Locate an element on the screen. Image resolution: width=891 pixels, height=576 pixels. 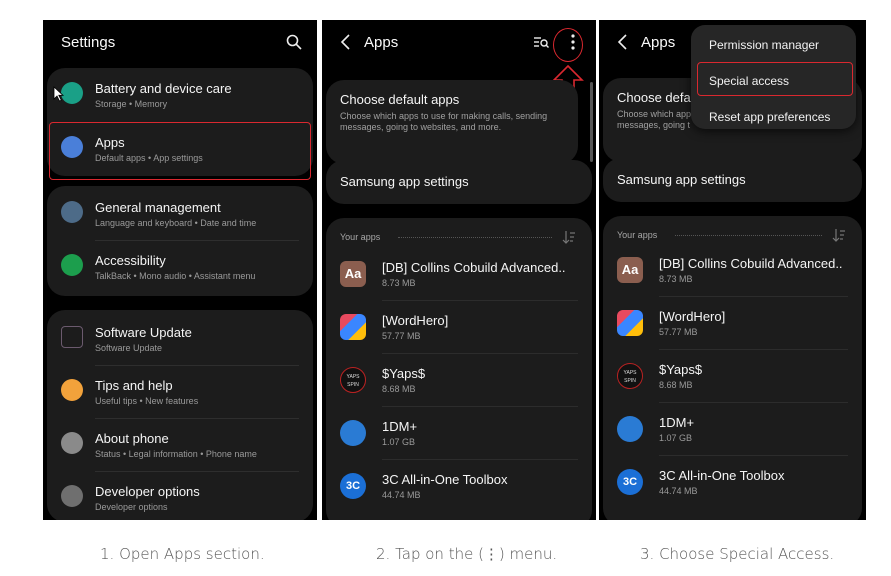
settings-header: Settings is located at coordinates (180, 42).